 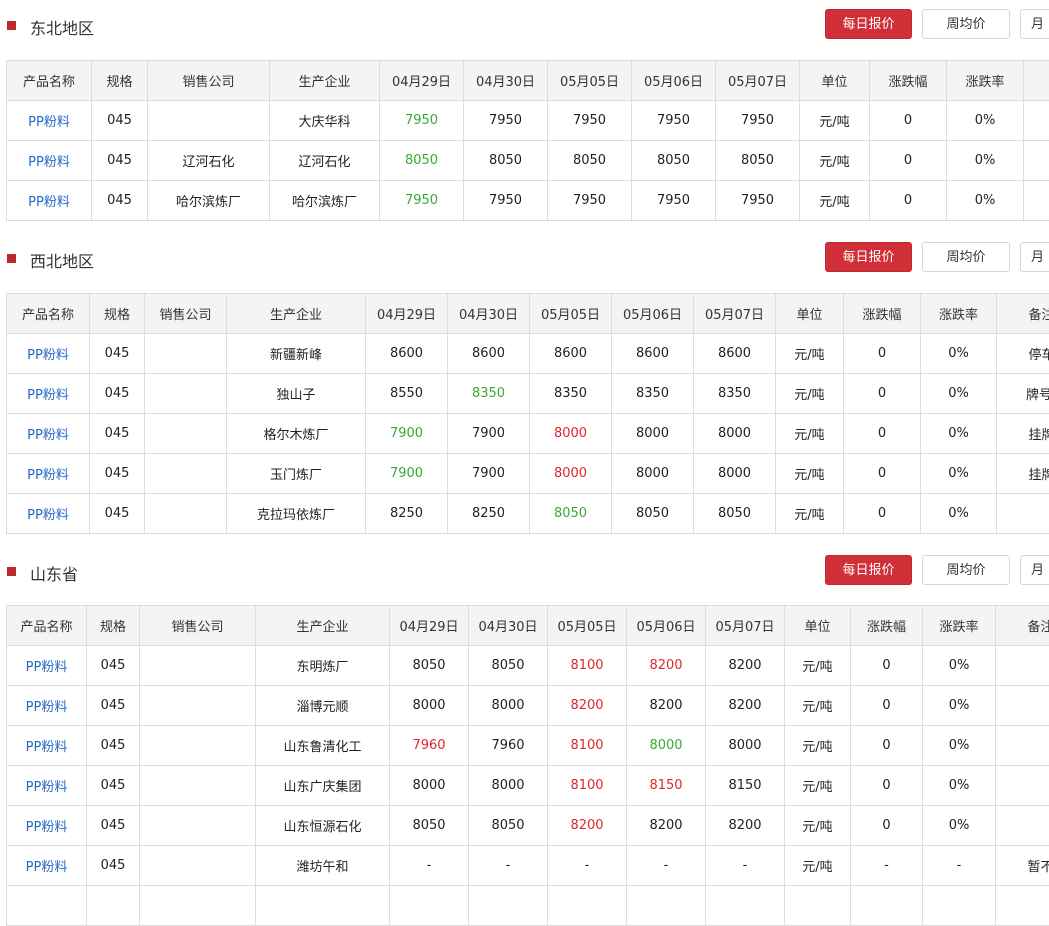 What do you see at coordinates (666, 826) in the screenshot?
I see `cell-price-0506: 8200` at bounding box center [666, 826].